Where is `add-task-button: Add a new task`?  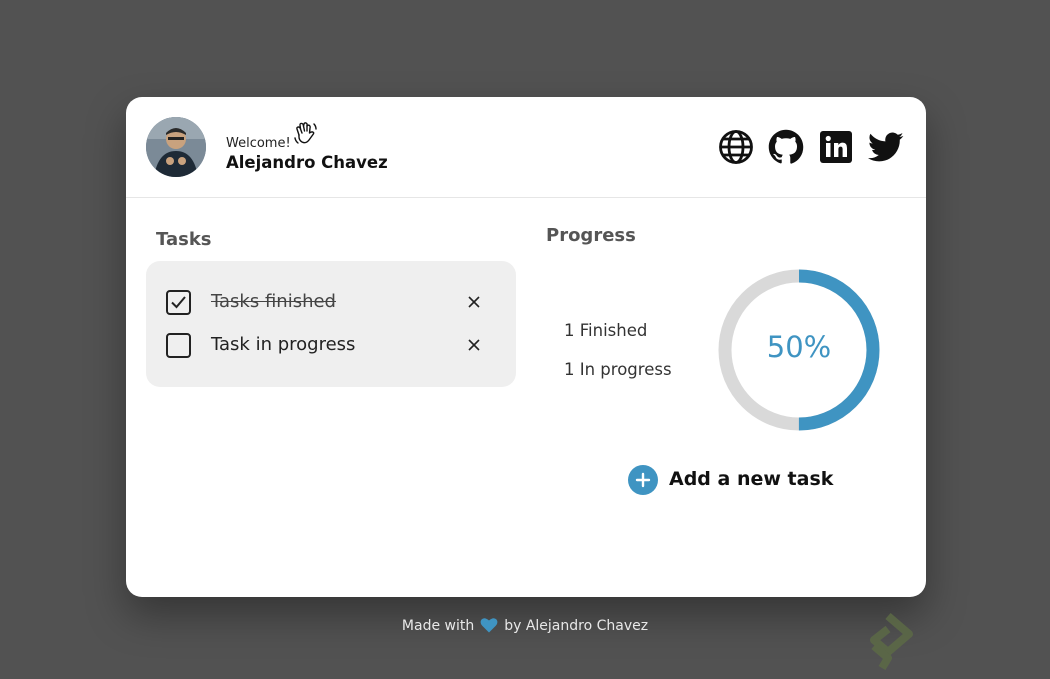
add-task-button: Add a new task is located at coordinates (730, 480).